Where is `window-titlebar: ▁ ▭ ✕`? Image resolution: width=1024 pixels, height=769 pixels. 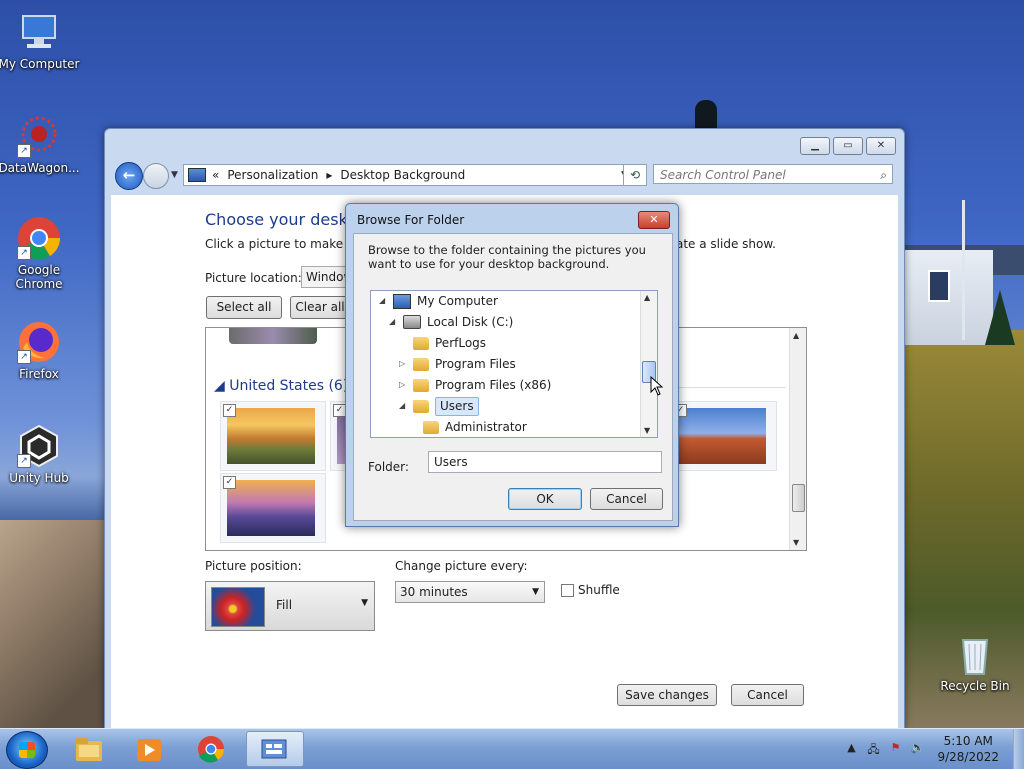
window-titlebar: ▁ ▭ ✕ is located at coordinates (504, 143).